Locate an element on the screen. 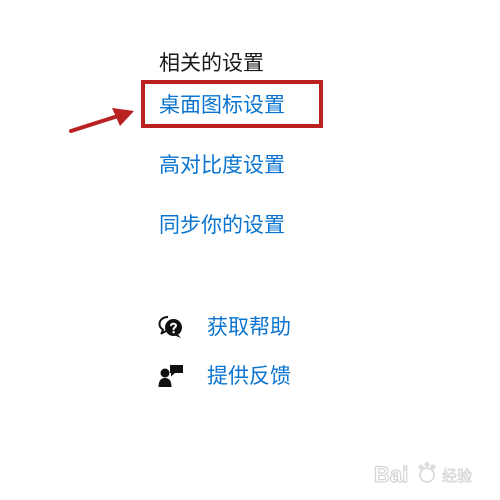 This screenshot has height=500, width=500. get-help-label: 获取帮助 is located at coordinates (249, 327).